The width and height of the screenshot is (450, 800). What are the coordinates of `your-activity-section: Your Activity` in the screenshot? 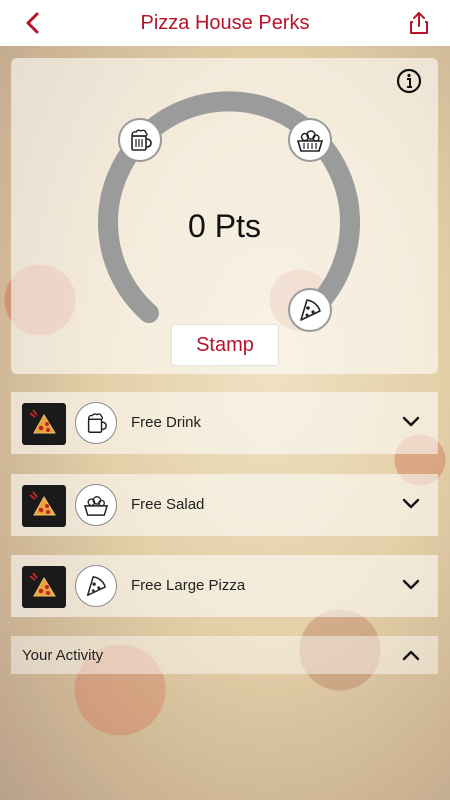 It's located at (224, 655).